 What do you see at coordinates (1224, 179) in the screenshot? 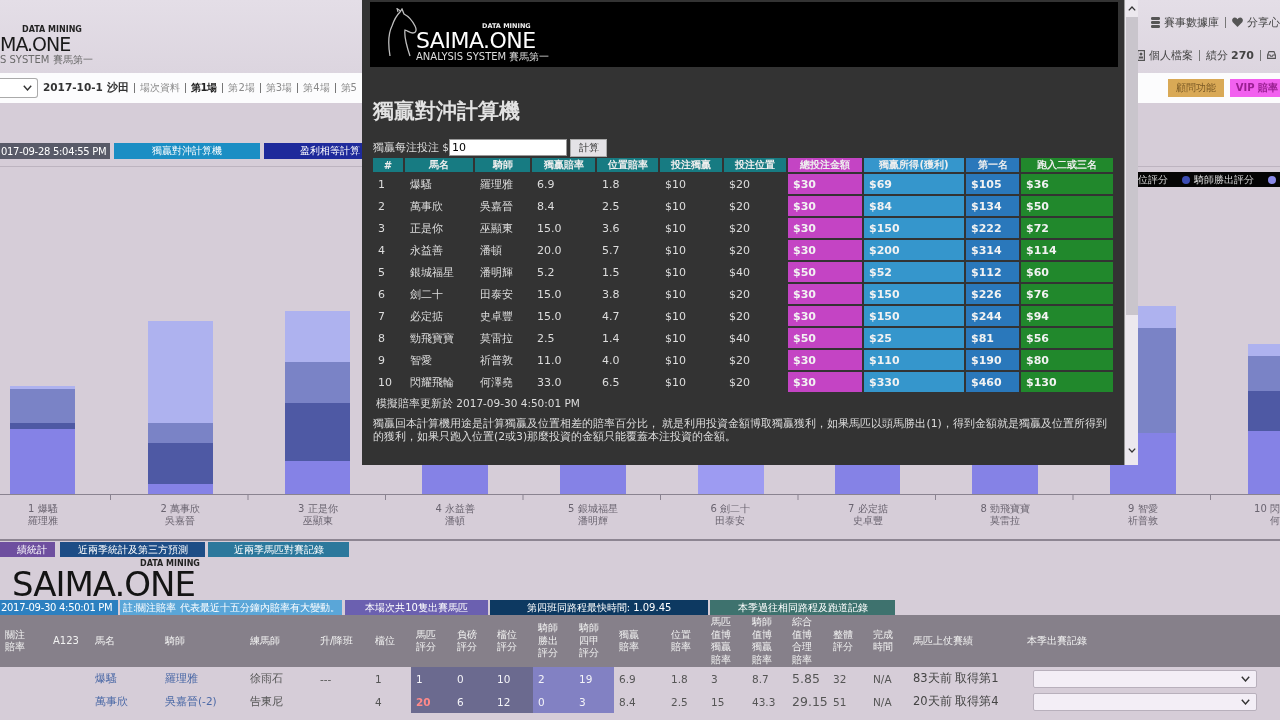
I see `legend-label: 騎師勝出評分` at bounding box center [1224, 179].